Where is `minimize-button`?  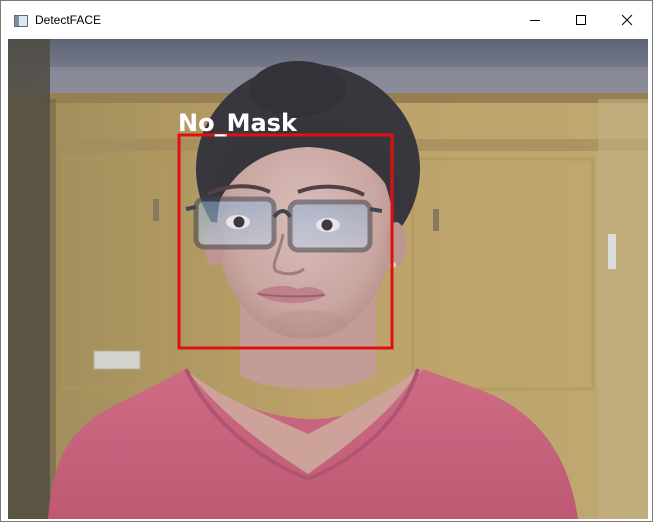
minimize-button is located at coordinates (535, 20).